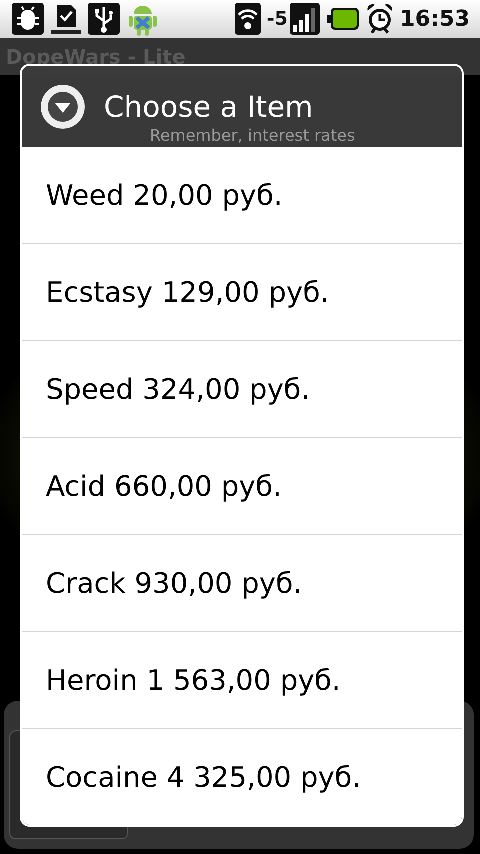 The width and height of the screenshot is (480, 854). I want to click on clock-time: 16:53, so click(435, 19).